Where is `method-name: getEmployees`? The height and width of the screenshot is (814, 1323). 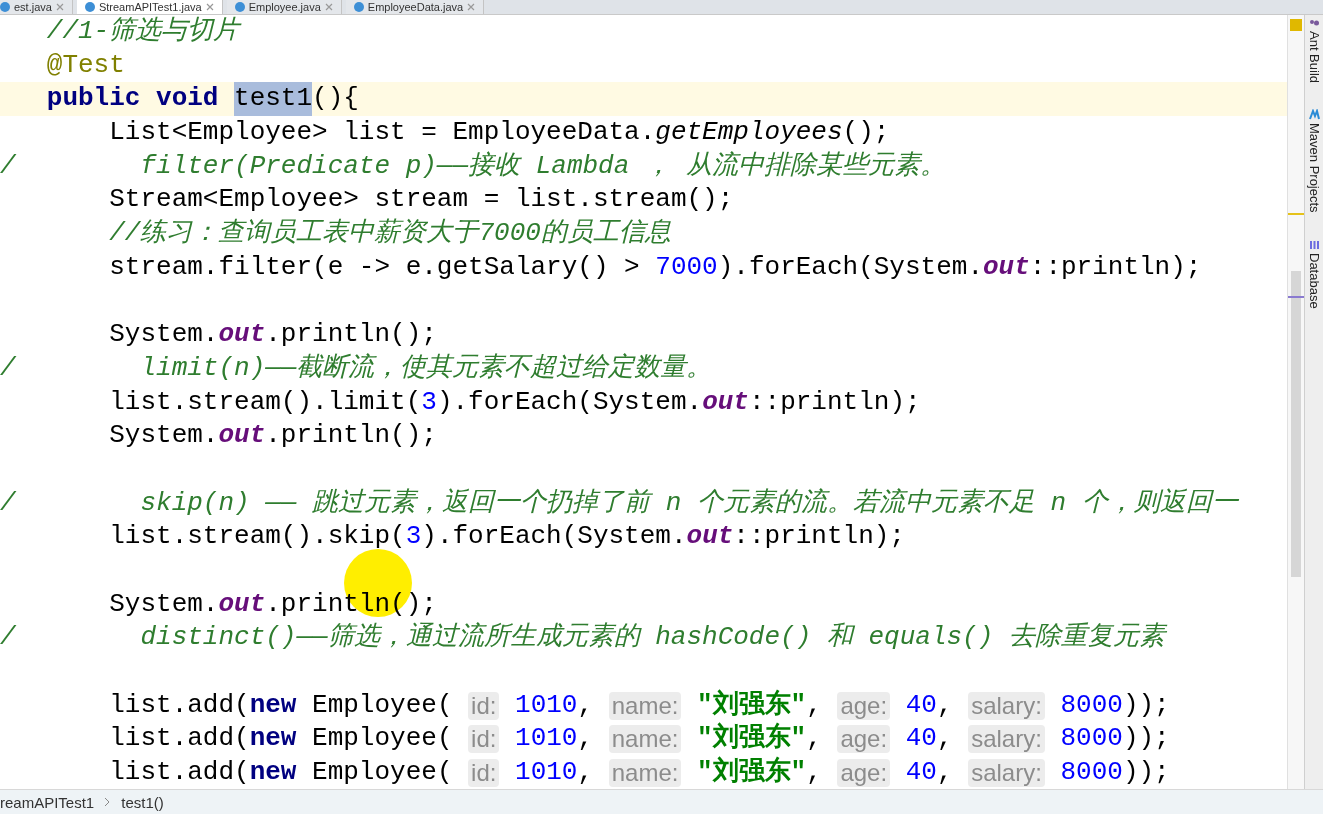 method-name: getEmployees is located at coordinates (749, 133).